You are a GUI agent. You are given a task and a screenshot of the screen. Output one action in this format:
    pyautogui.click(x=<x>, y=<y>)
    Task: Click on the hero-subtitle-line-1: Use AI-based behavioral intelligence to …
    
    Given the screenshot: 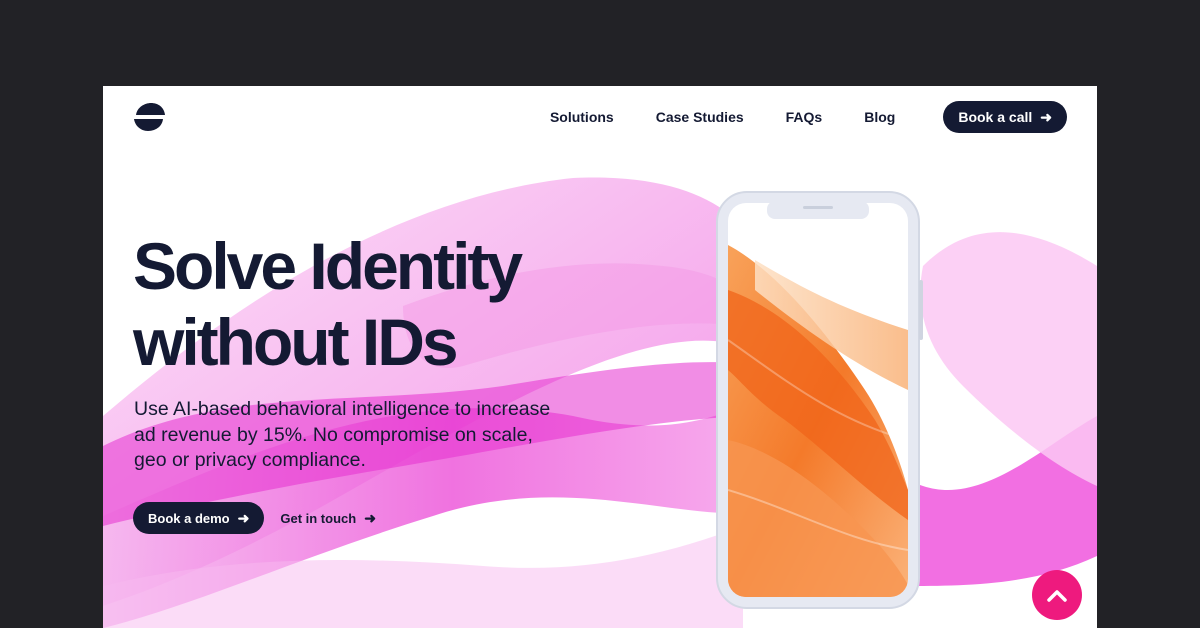 What is the action you would take?
    pyautogui.click(x=342, y=409)
    